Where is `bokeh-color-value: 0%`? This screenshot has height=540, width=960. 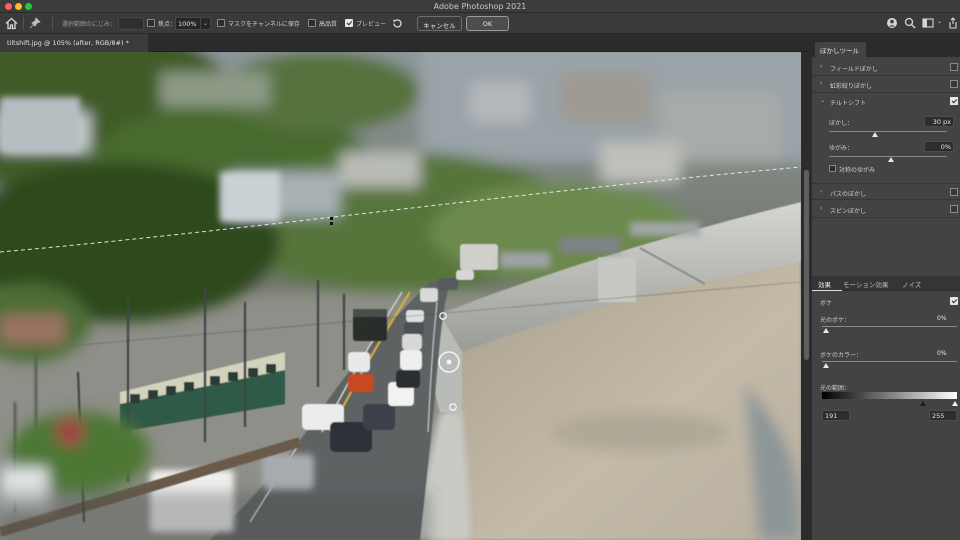 bokeh-color-value: 0% is located at coordinates (942, 353).